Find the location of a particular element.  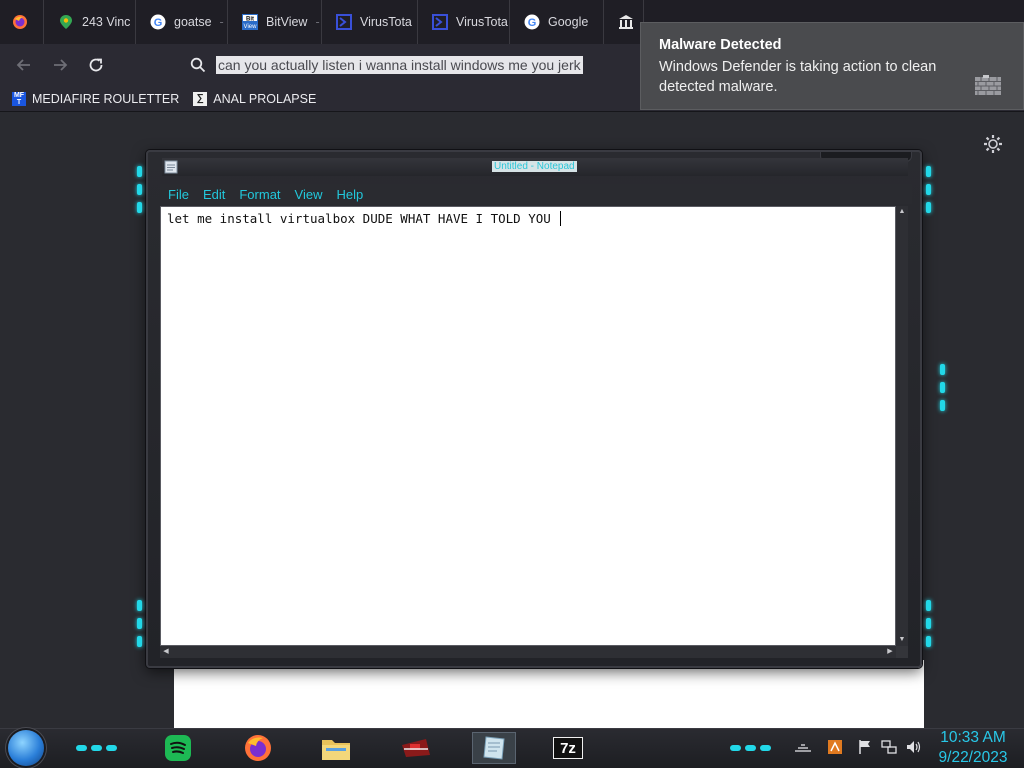

virustotal-icon is located at coordinates (440, 22).